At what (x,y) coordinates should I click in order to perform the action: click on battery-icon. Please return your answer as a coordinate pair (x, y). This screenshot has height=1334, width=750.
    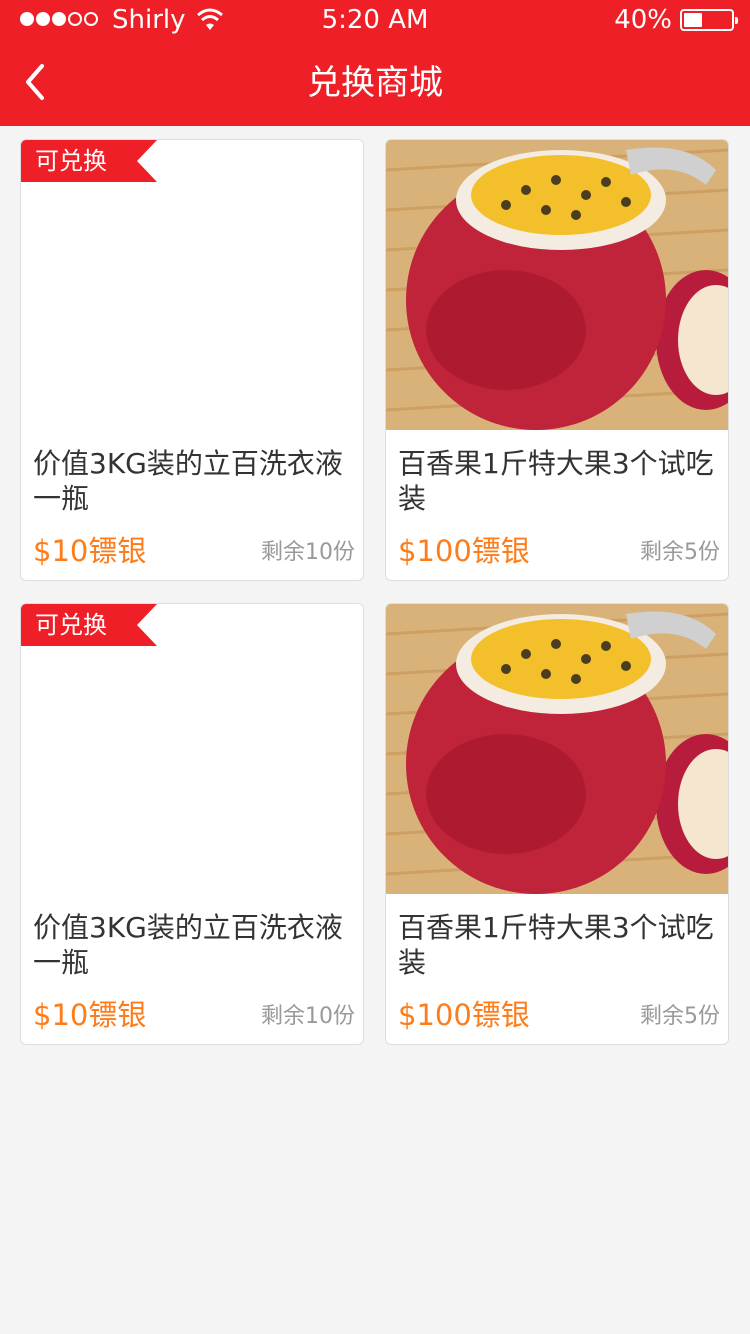
    Looking at the image, I should click on (709, 20).